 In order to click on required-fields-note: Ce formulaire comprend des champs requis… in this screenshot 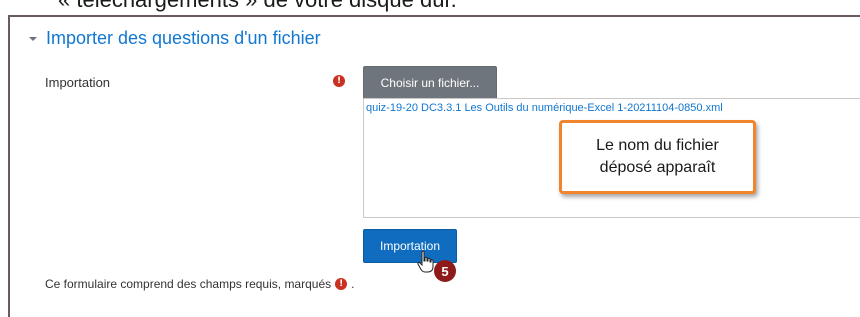, I will do `click(199, 284)`.